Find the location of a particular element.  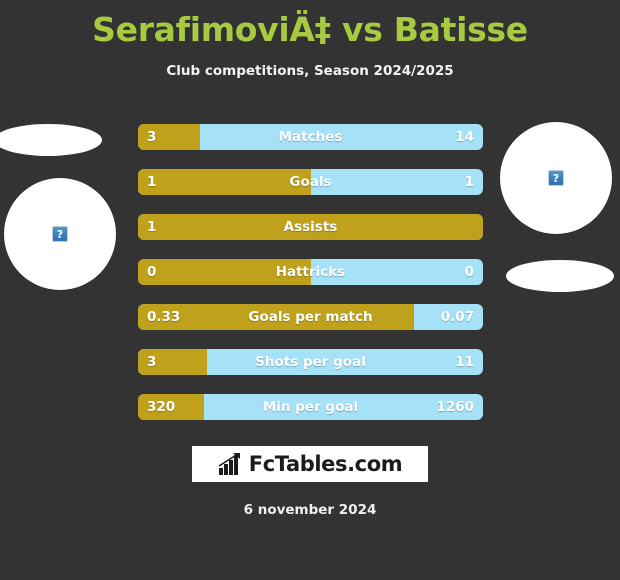

stat-label: Min per goal is located at coordinates (310, 407).